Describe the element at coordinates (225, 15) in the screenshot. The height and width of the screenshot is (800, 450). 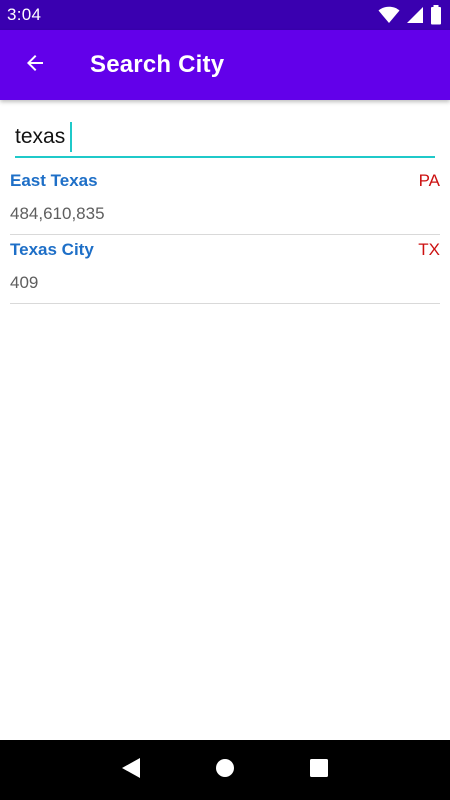
I see `status-bar: 3:04` at that location.